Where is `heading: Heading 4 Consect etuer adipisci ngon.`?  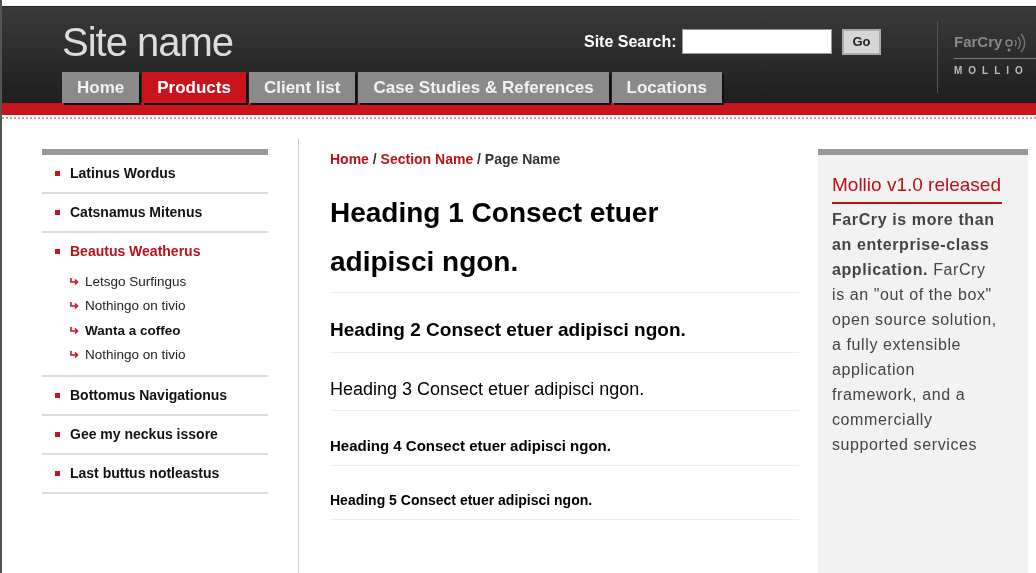
heading: Heading 4 Consect etuer adipisci ngon. is located at coordinates (564, 439).